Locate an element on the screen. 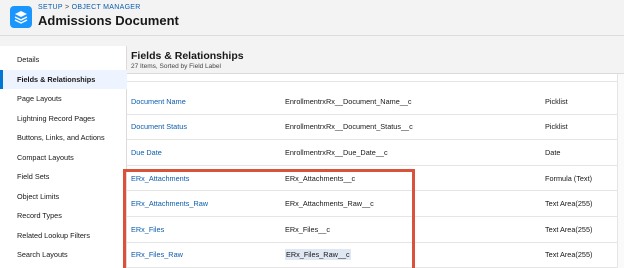  field-data-type: Date is located at coordinates (553, 152).